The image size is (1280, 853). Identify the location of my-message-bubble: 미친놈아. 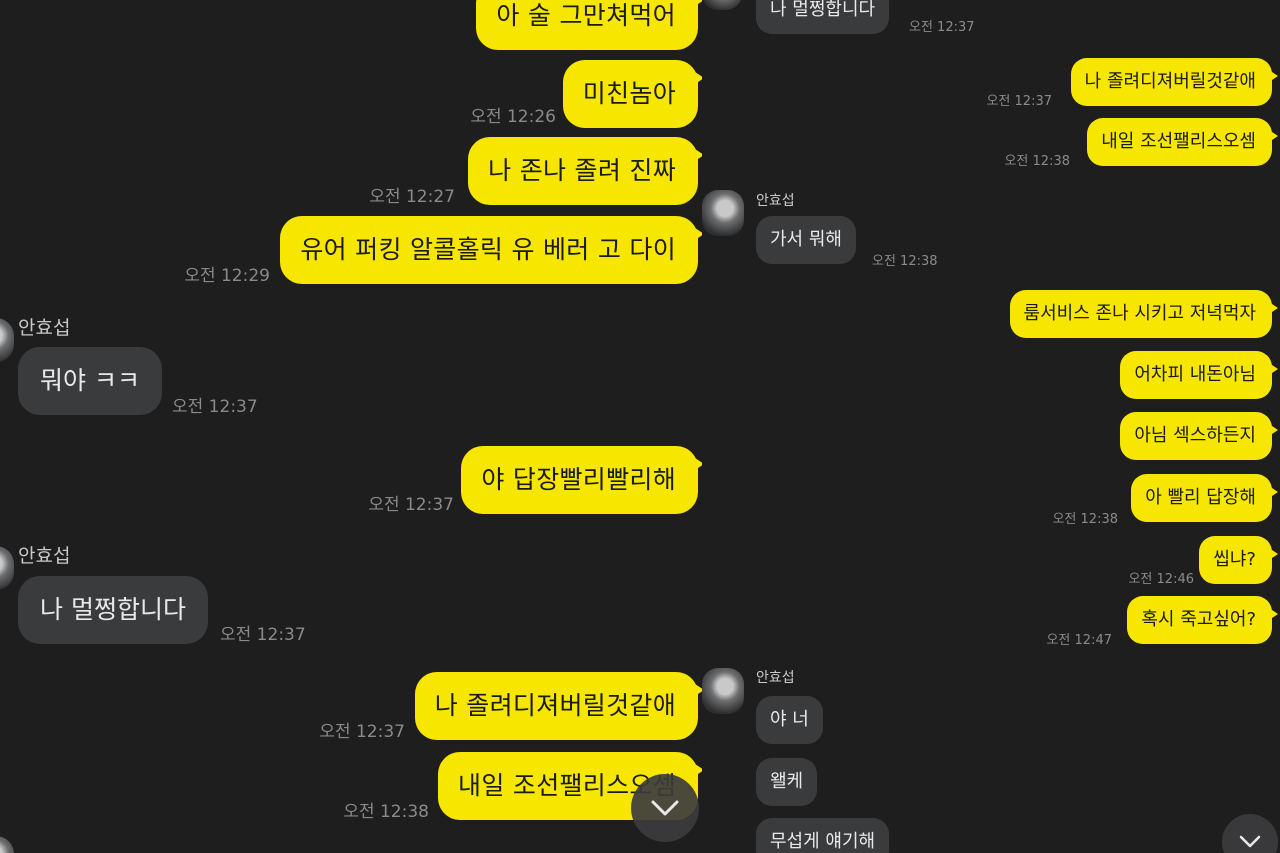
(632, 94).